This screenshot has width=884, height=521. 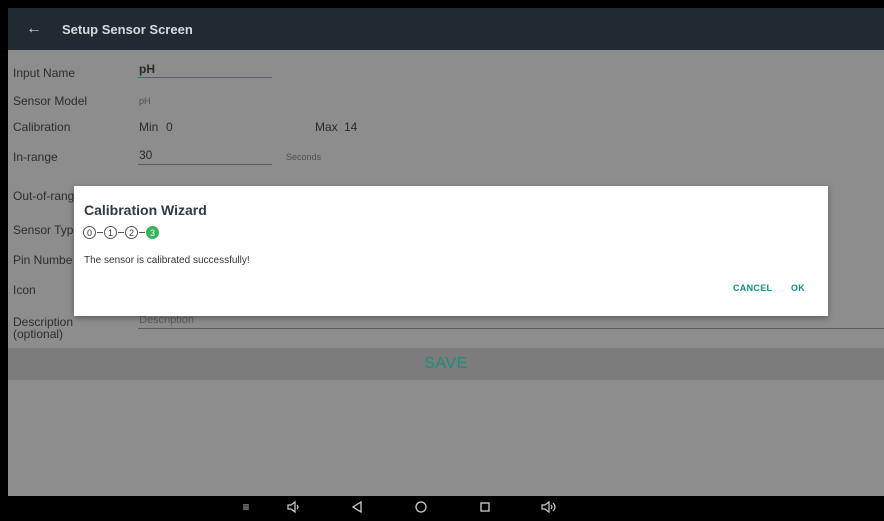 I want to click on dialog-title: Calibration Wizard, so click(x=145, y=210).